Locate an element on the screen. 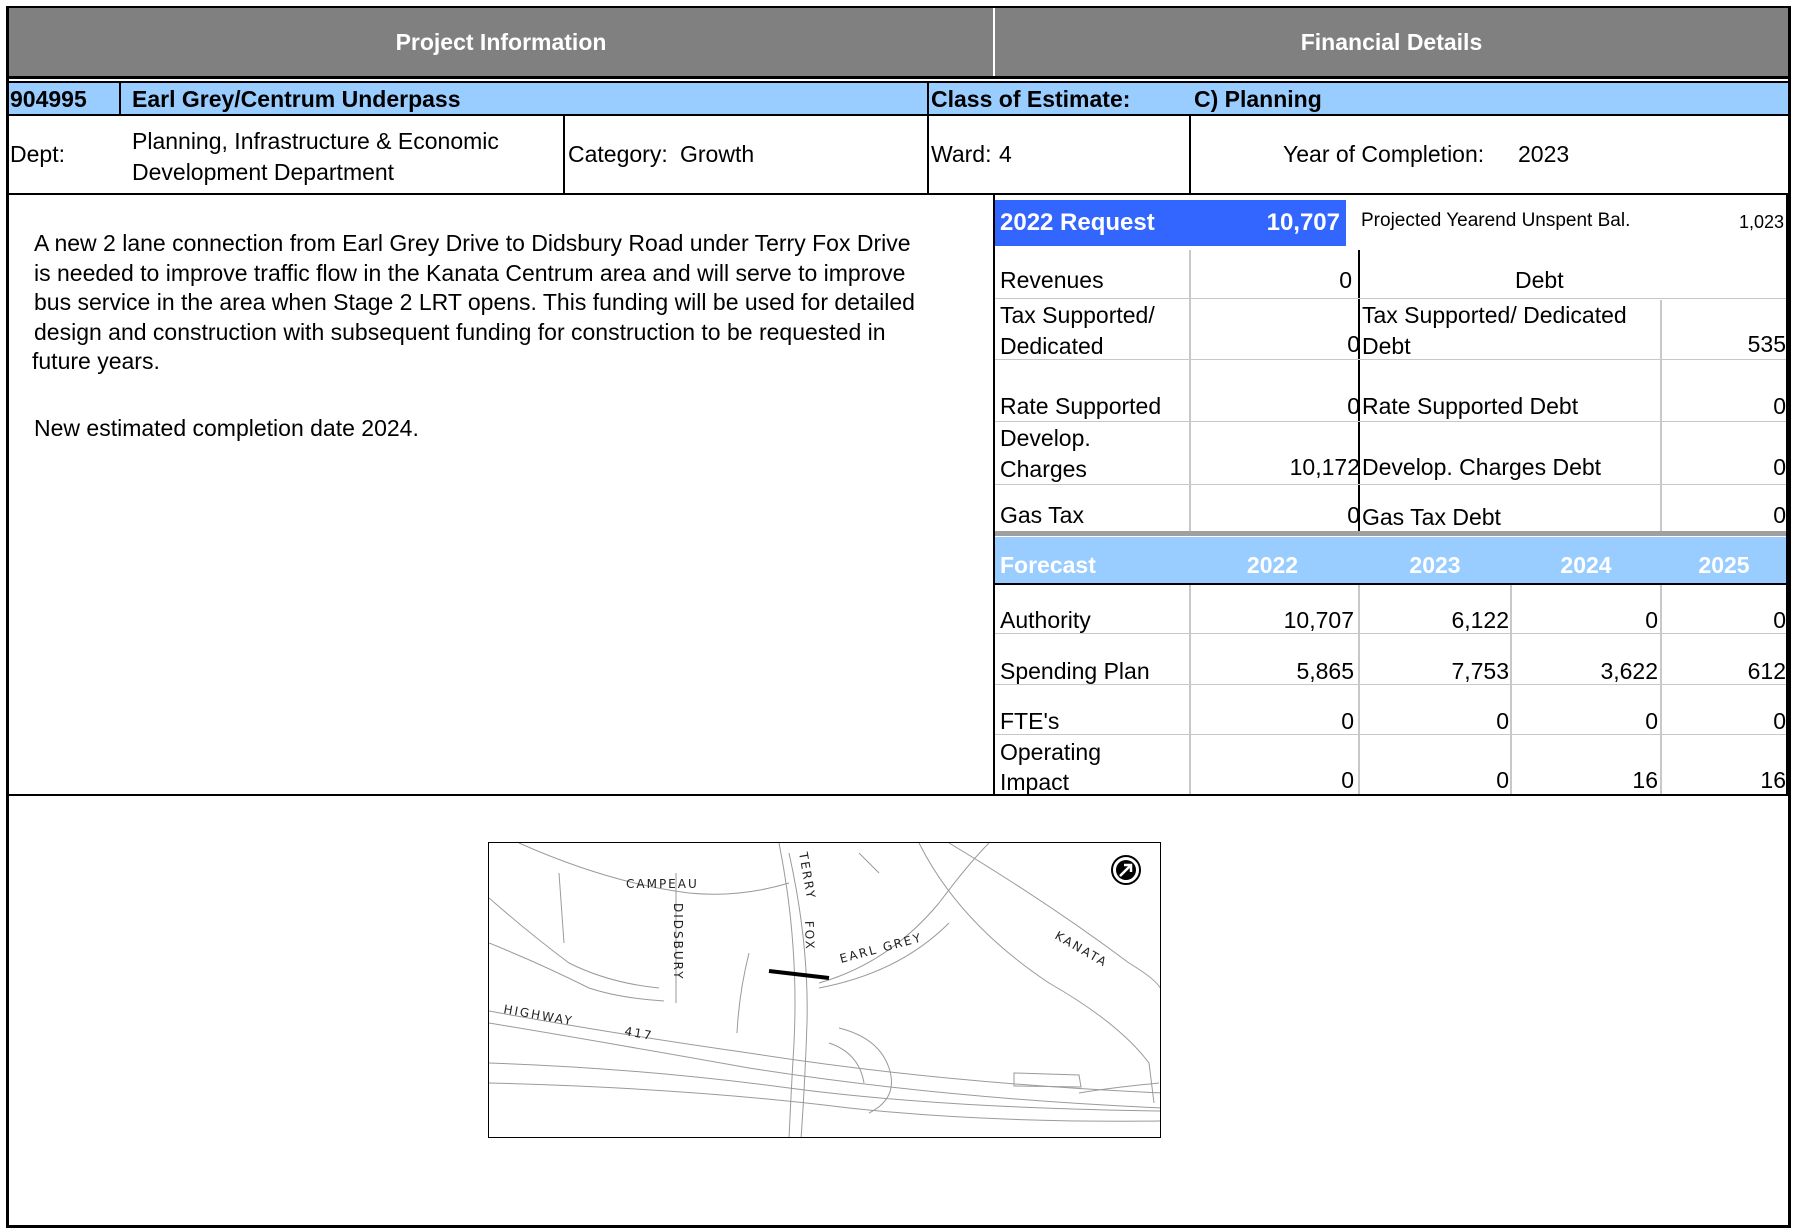 This screenshot has height=1228, width=1797. forecast-row-label: Operating Impact is located at coordinates (1051, 767).